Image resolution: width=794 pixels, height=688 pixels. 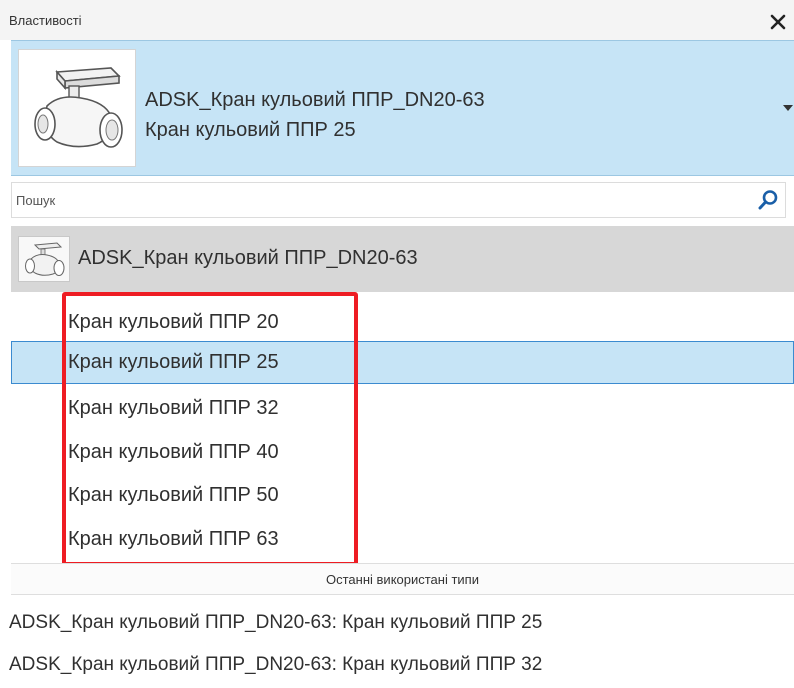 I want to click on search-icon, so click(x=768, y=200).